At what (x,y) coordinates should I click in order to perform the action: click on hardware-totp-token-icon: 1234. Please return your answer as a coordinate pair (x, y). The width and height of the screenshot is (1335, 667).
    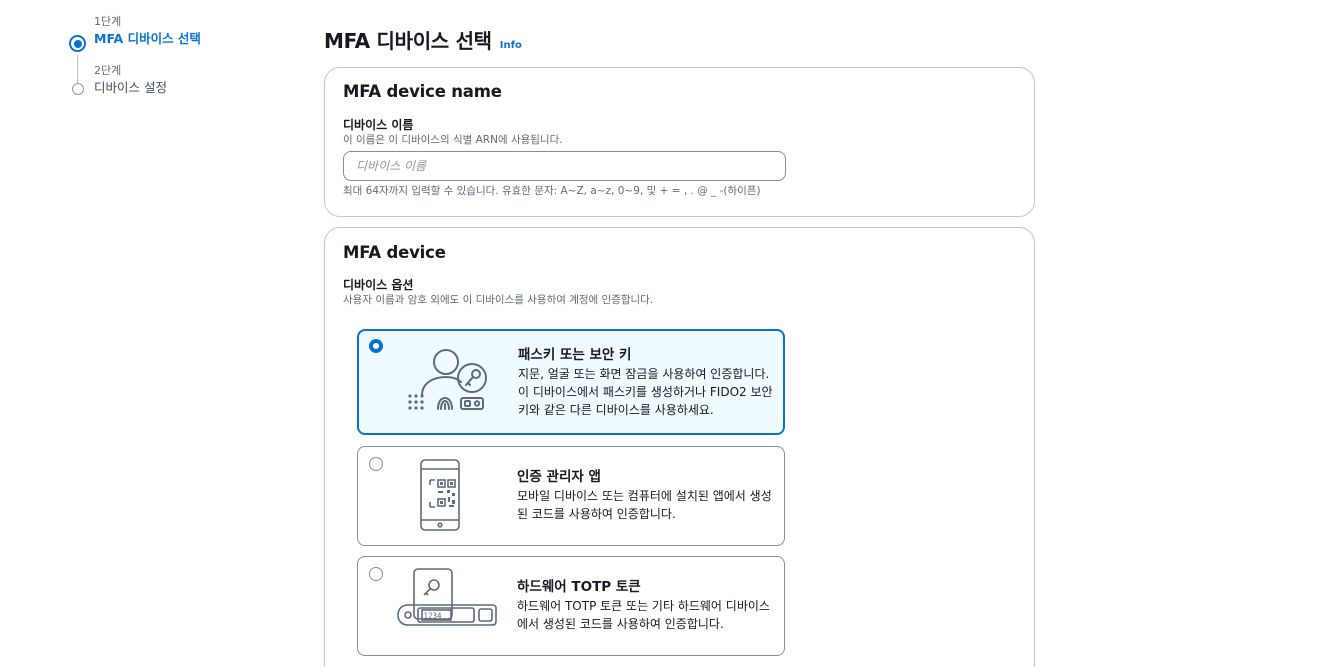
    Looking at the image, I should click on (447, 597).